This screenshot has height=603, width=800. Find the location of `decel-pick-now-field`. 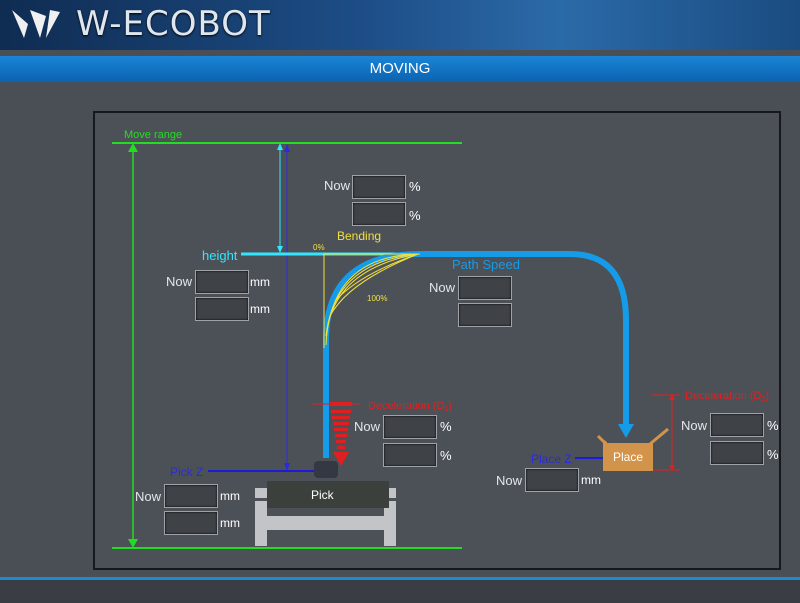

decel-pick-now-field is located at coordinates (410, 427).